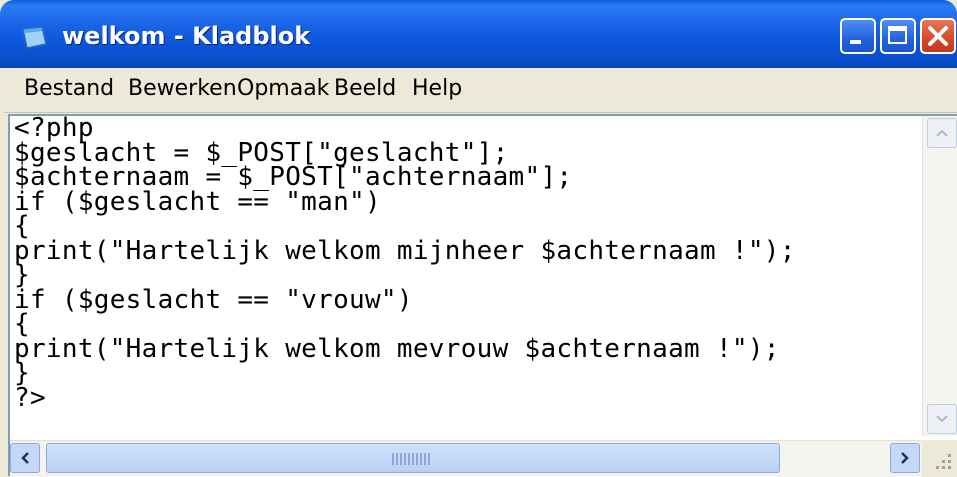  I want to click on code-line: ?>, so click(30, 397).